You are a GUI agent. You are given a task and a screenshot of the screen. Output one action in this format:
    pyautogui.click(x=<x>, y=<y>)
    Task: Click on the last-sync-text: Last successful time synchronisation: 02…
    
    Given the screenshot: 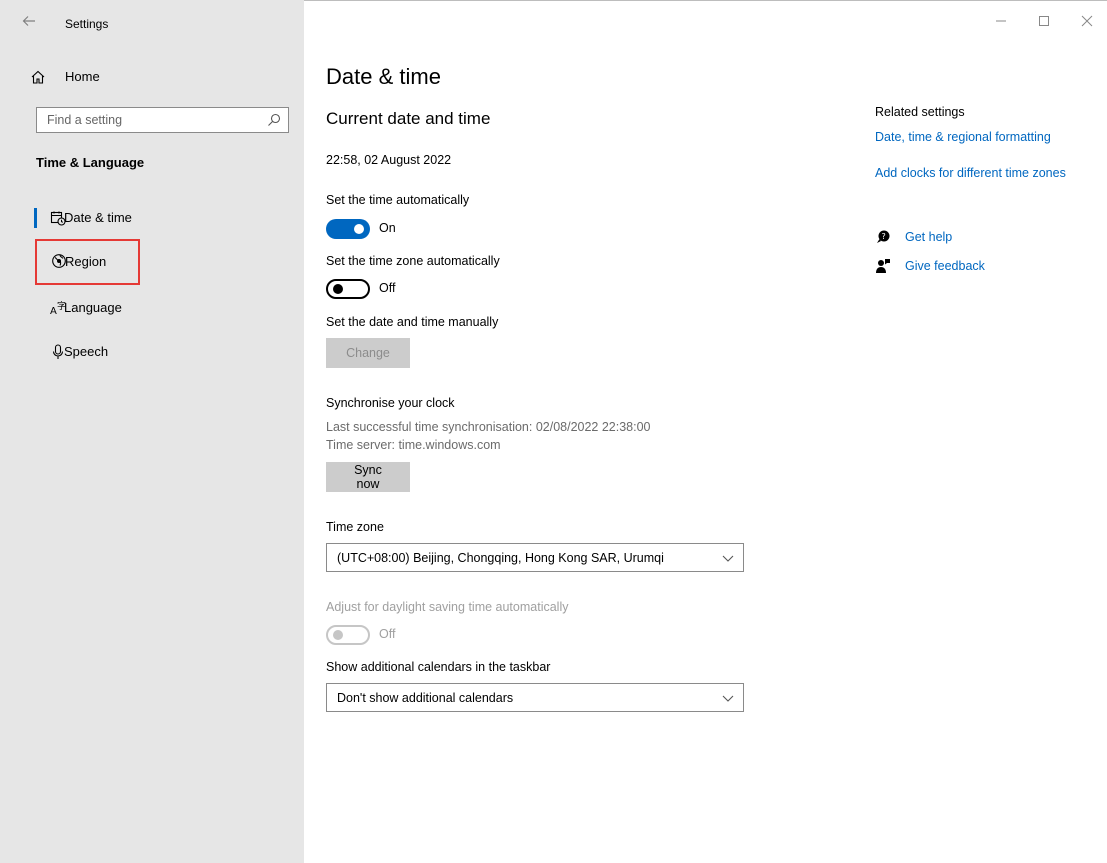 What is the action you would take?
    pyautogui.click(x=488, y=427)
    